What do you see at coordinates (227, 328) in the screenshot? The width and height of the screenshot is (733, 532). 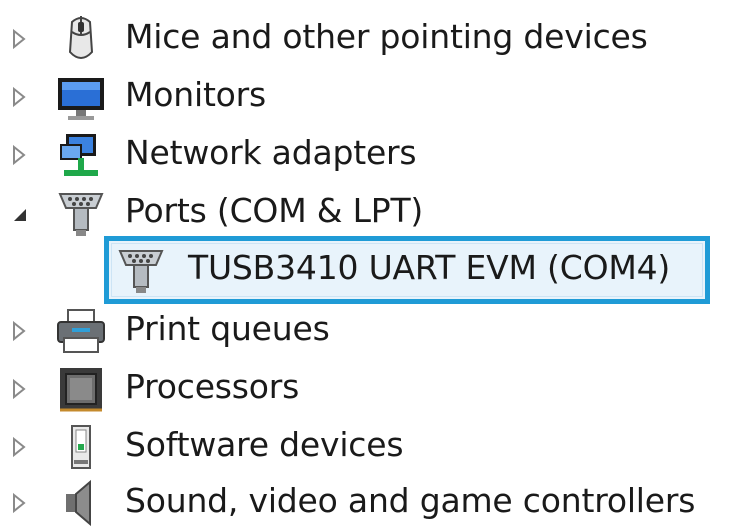 I see `tree-item-label: Print queues` at bounding box center [227, 328].